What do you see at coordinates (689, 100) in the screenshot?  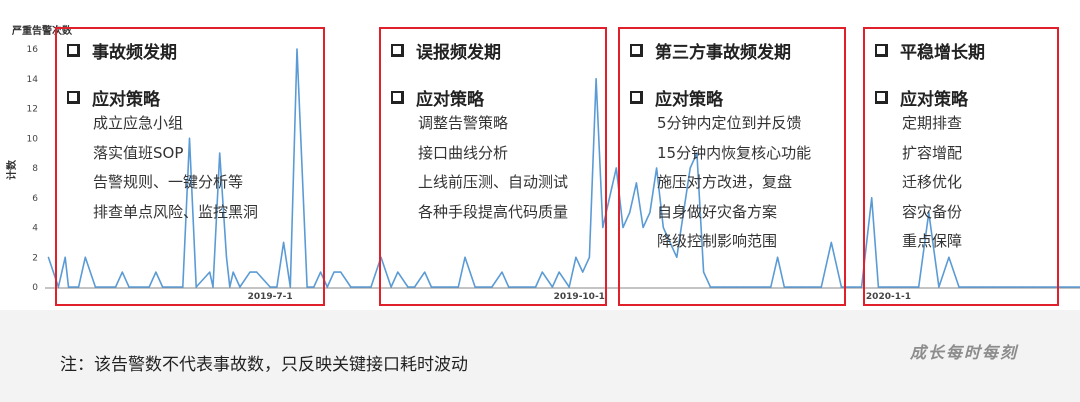 I see `phase-3-strategy-label: 应对策略` at bounding box center [689, 100].